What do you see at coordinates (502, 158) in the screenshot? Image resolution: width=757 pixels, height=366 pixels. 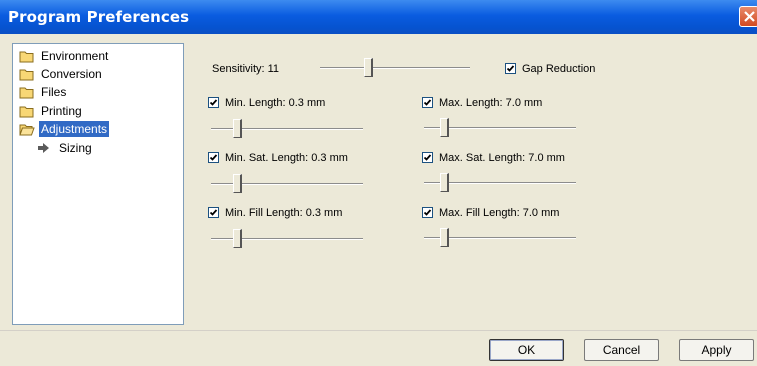 I see `max-sat-length-label: Max. Sat. Length: 7.0 mm` at bounding box center [502, 158].